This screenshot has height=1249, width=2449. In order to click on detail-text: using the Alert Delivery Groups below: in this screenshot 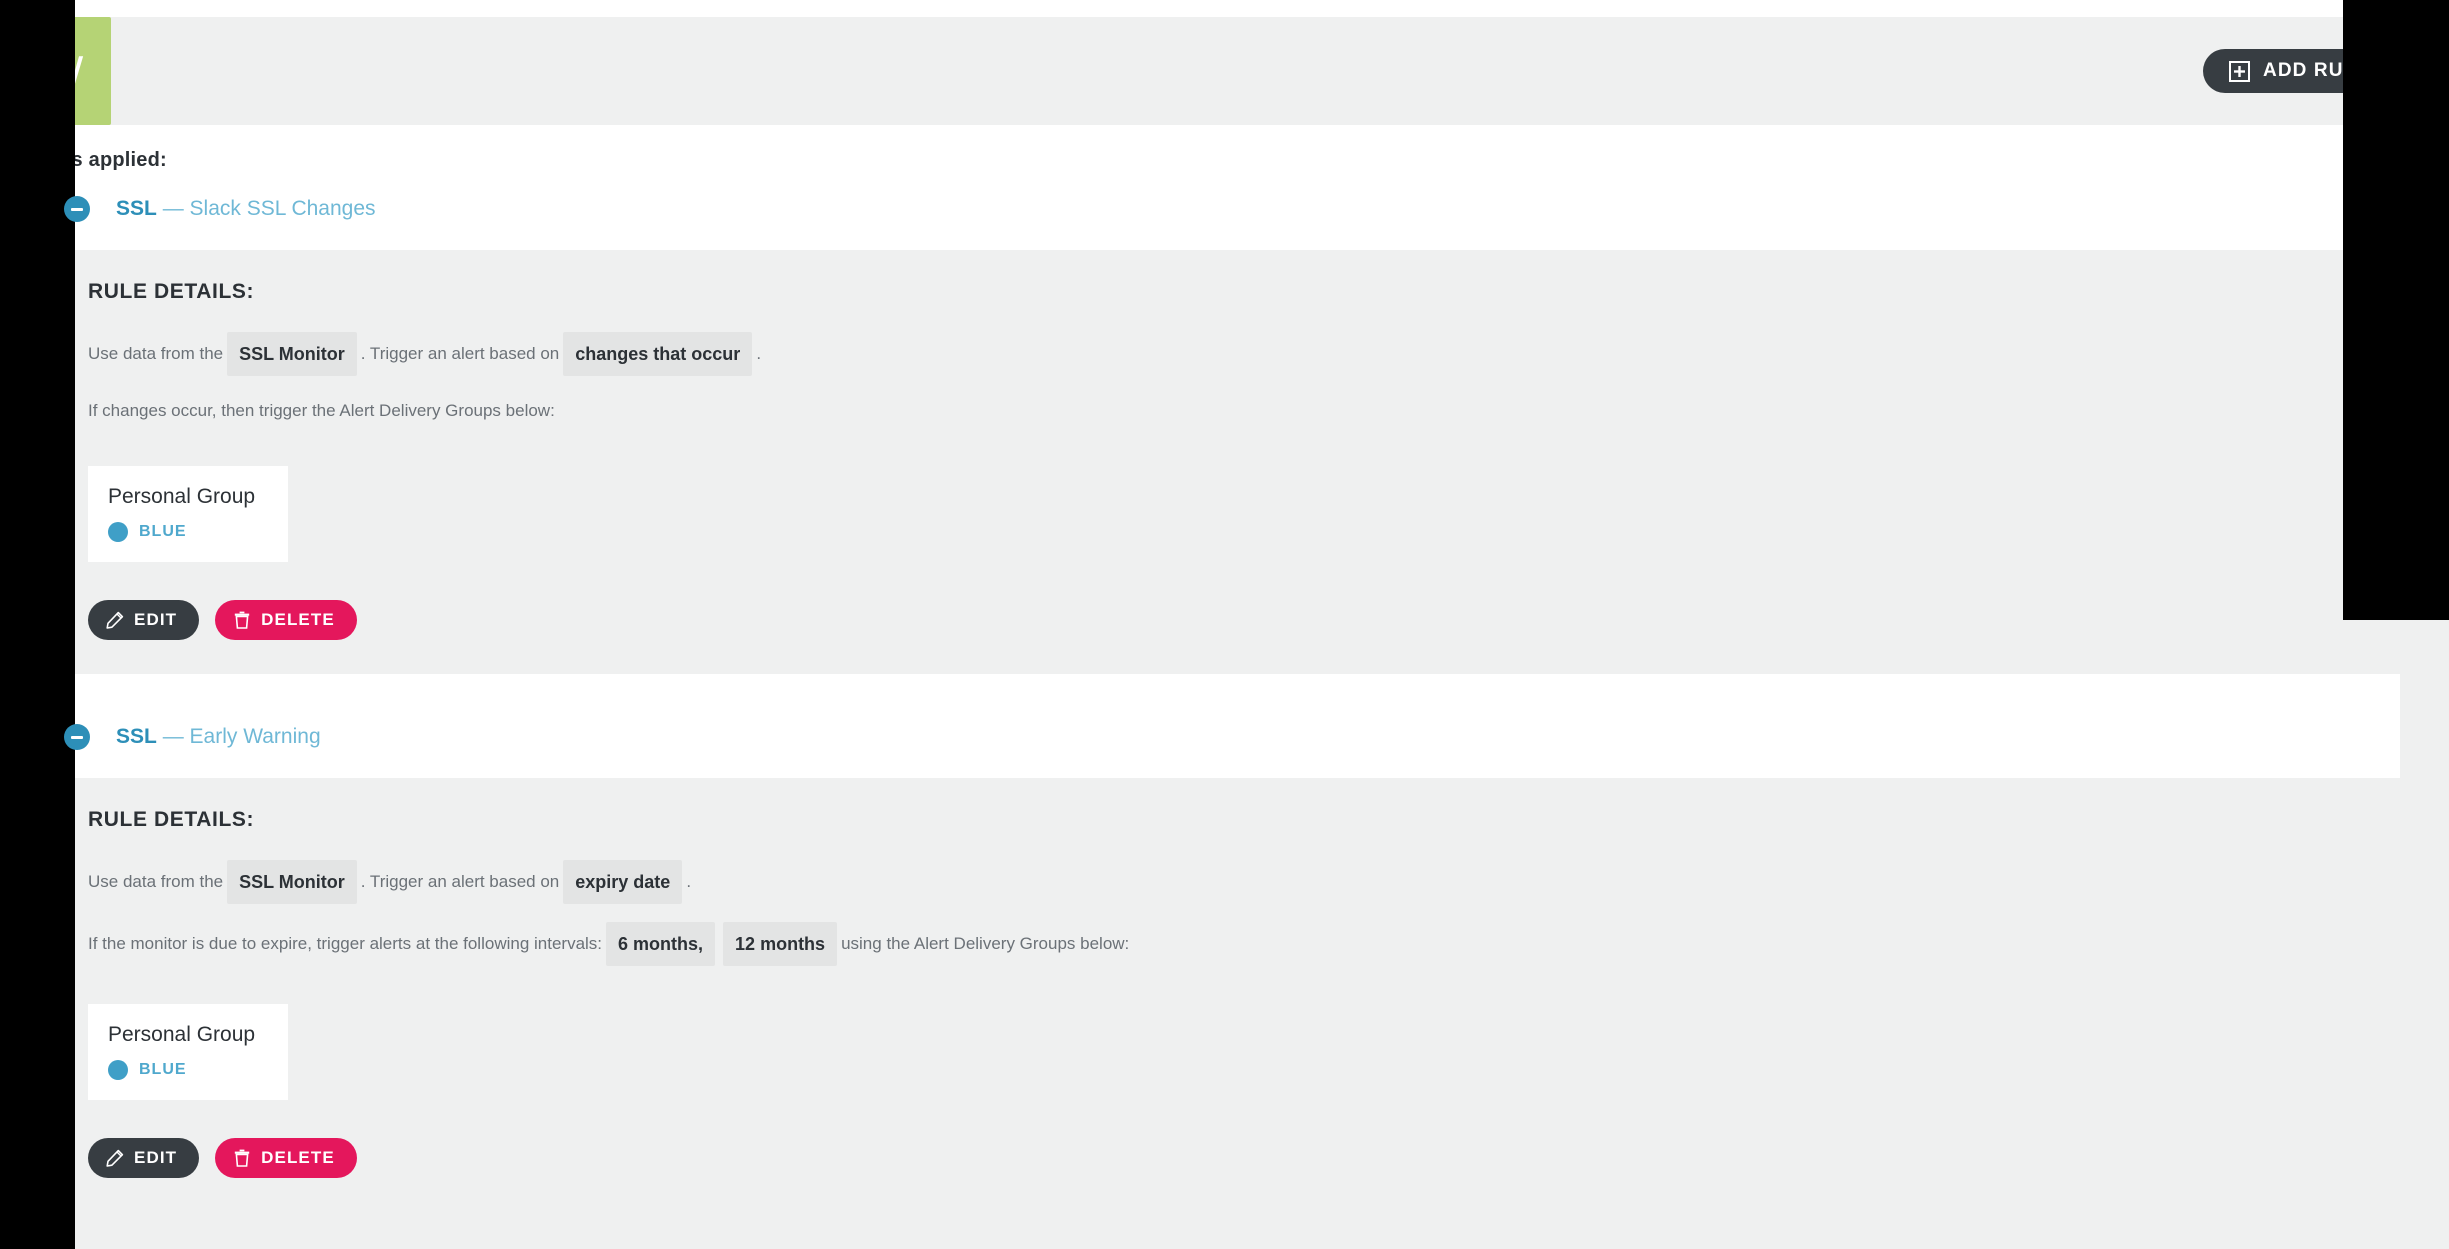, I will do `click(985, 943)`.